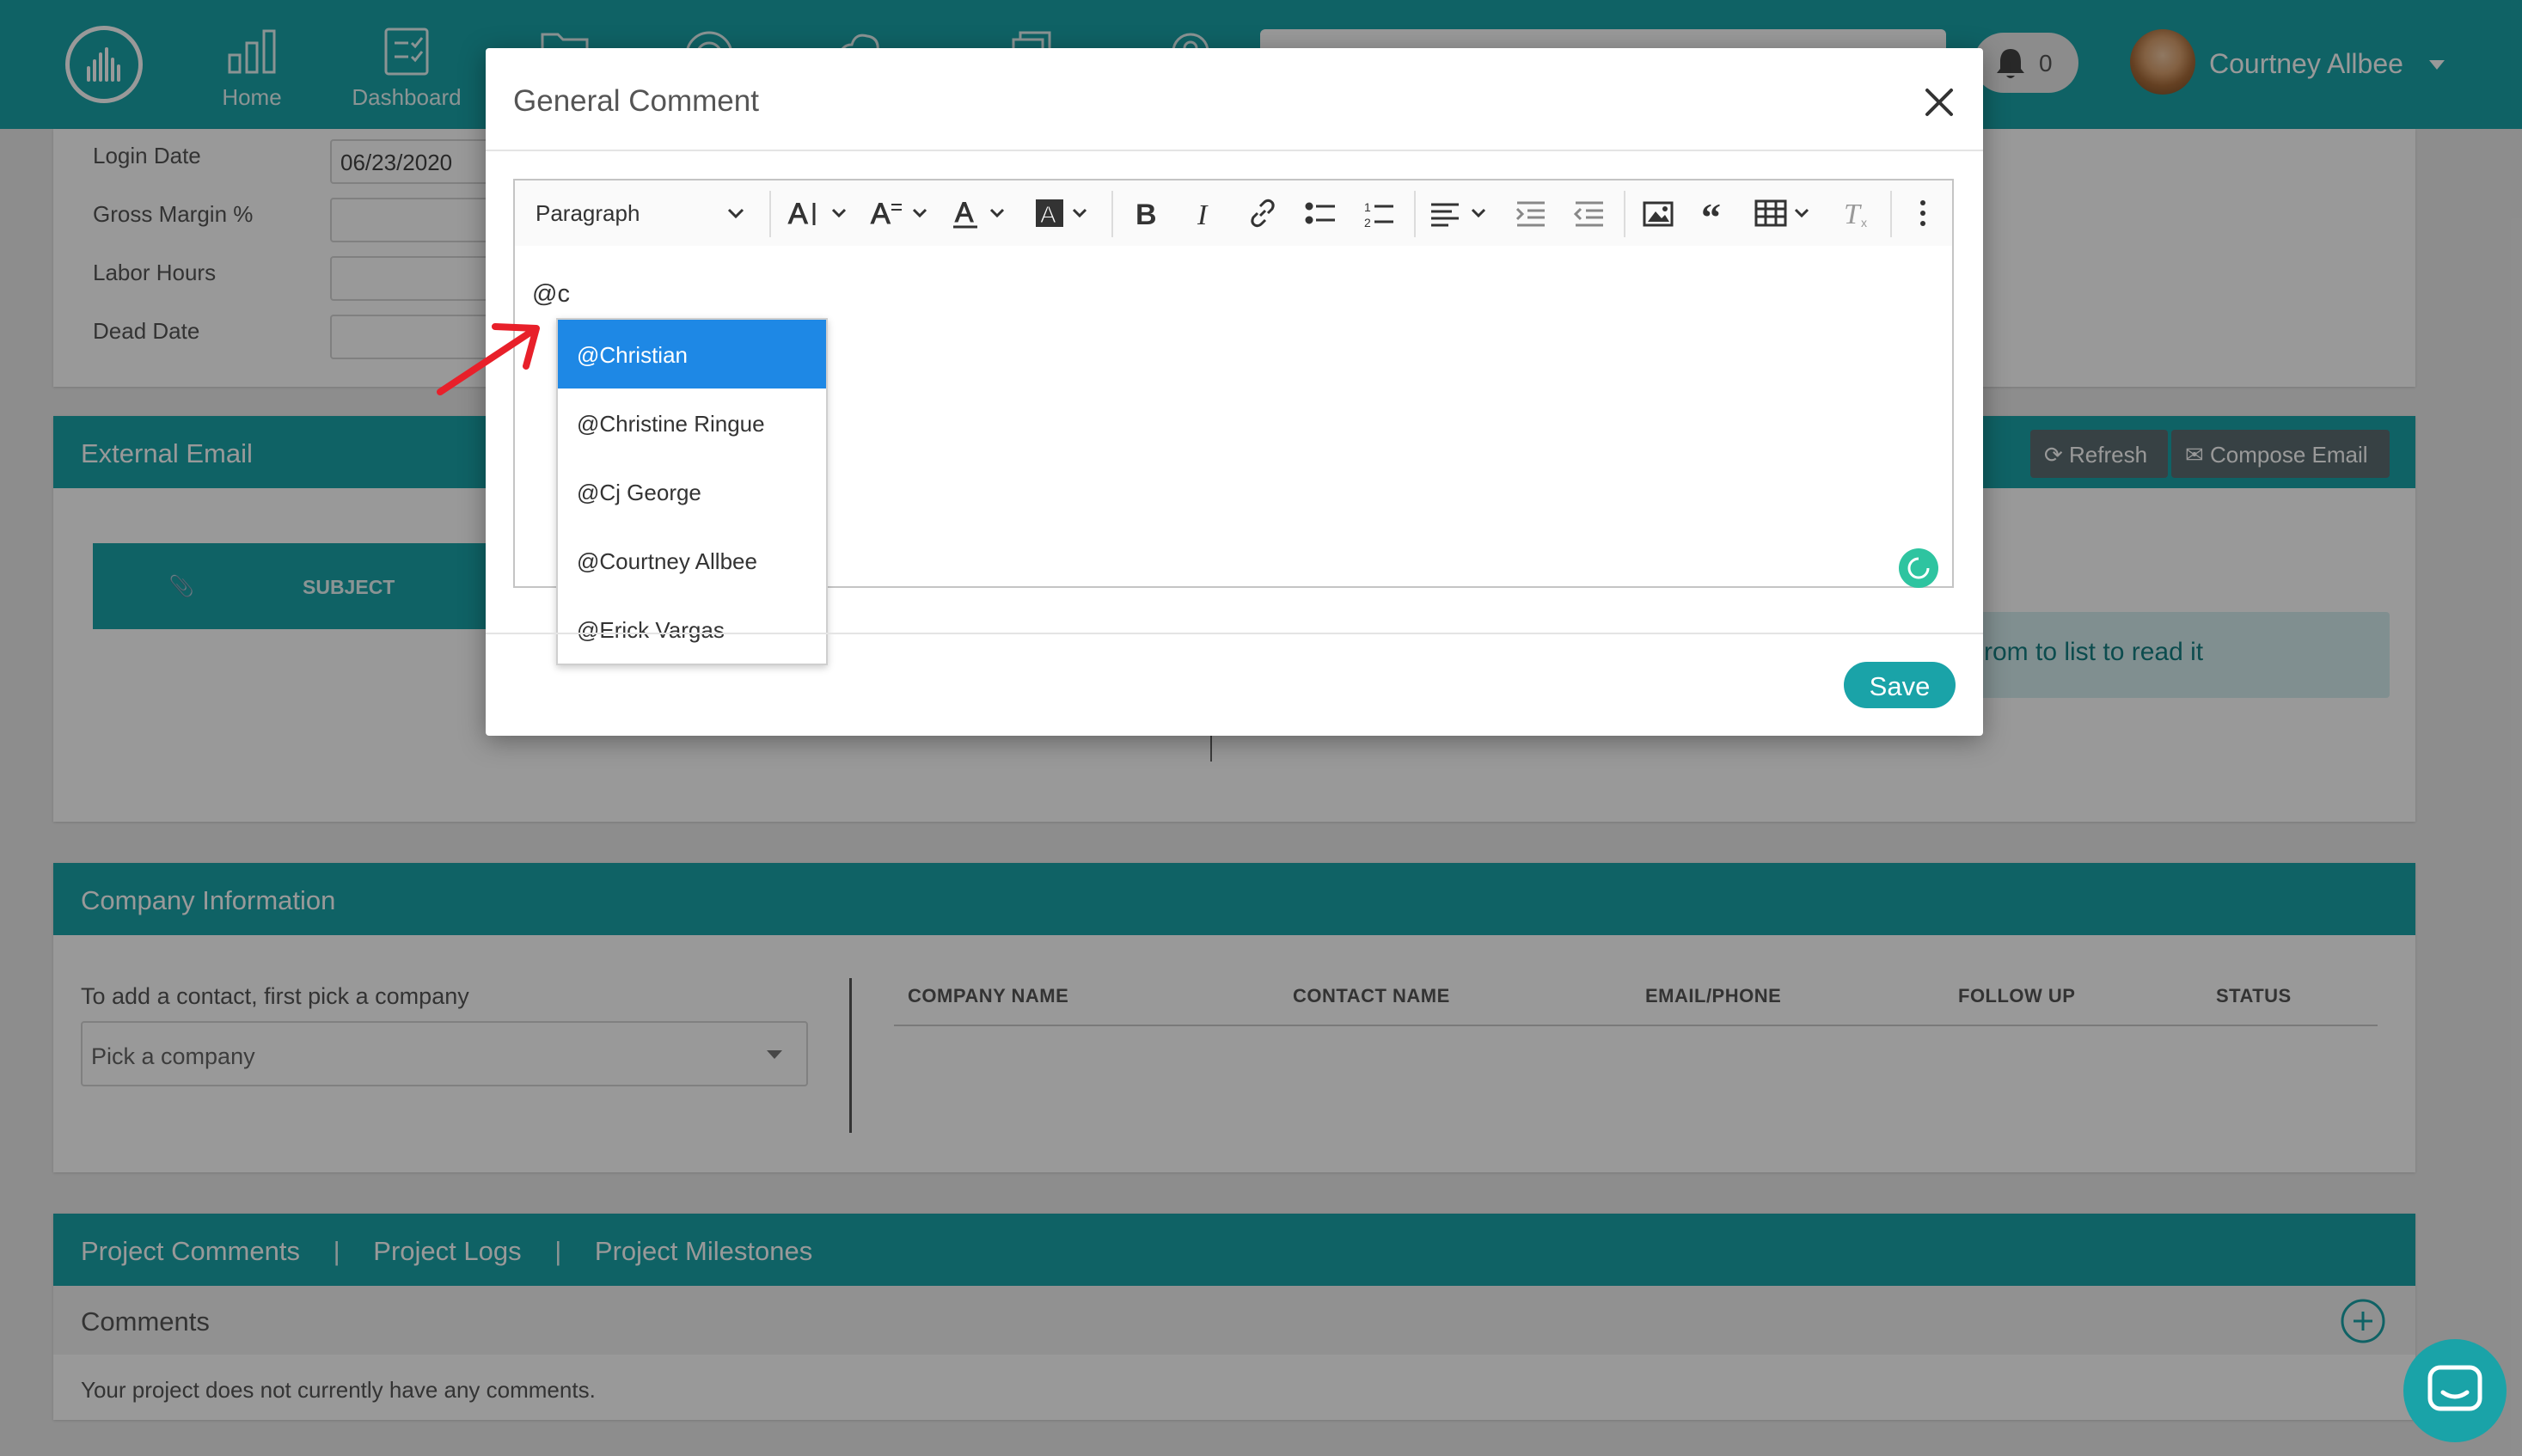 This screenshot has width=2522, height=1456. I want to click on image-icon, so click(1658, 214).